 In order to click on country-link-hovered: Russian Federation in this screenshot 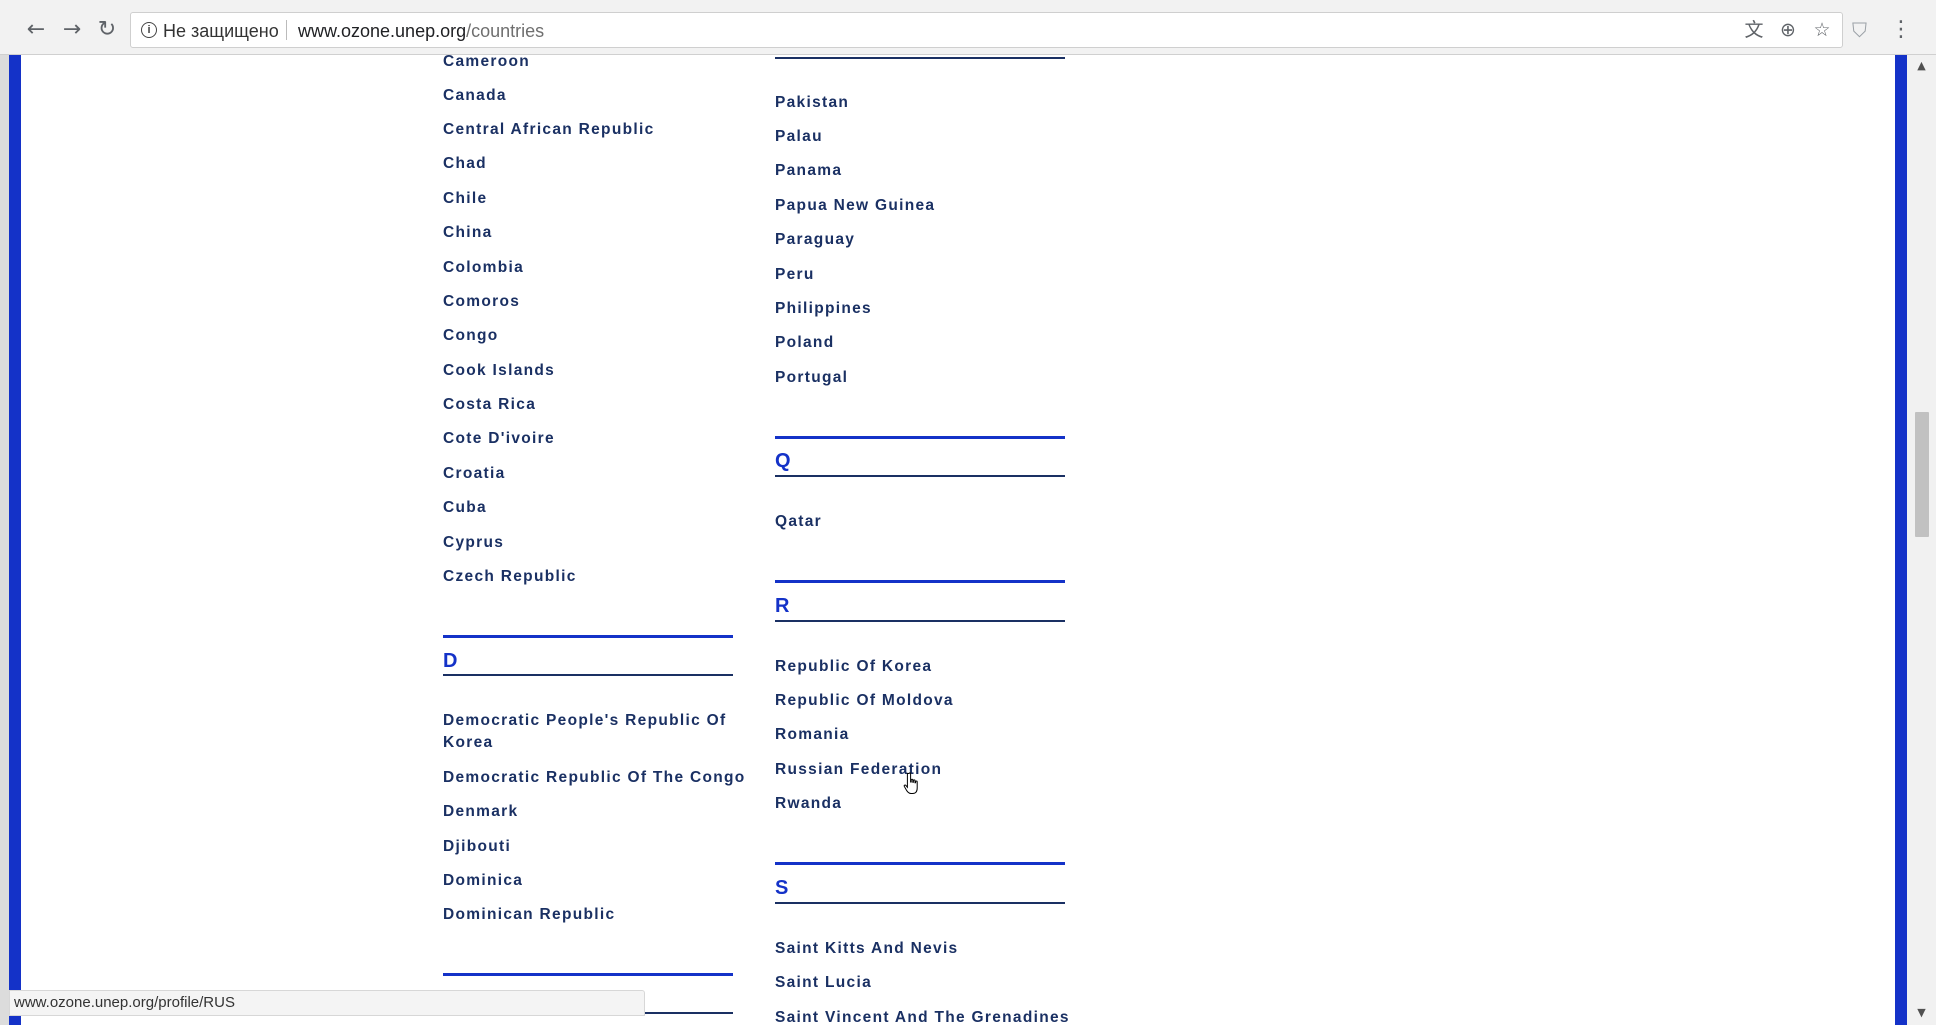, I will do `click(920, 770)`.